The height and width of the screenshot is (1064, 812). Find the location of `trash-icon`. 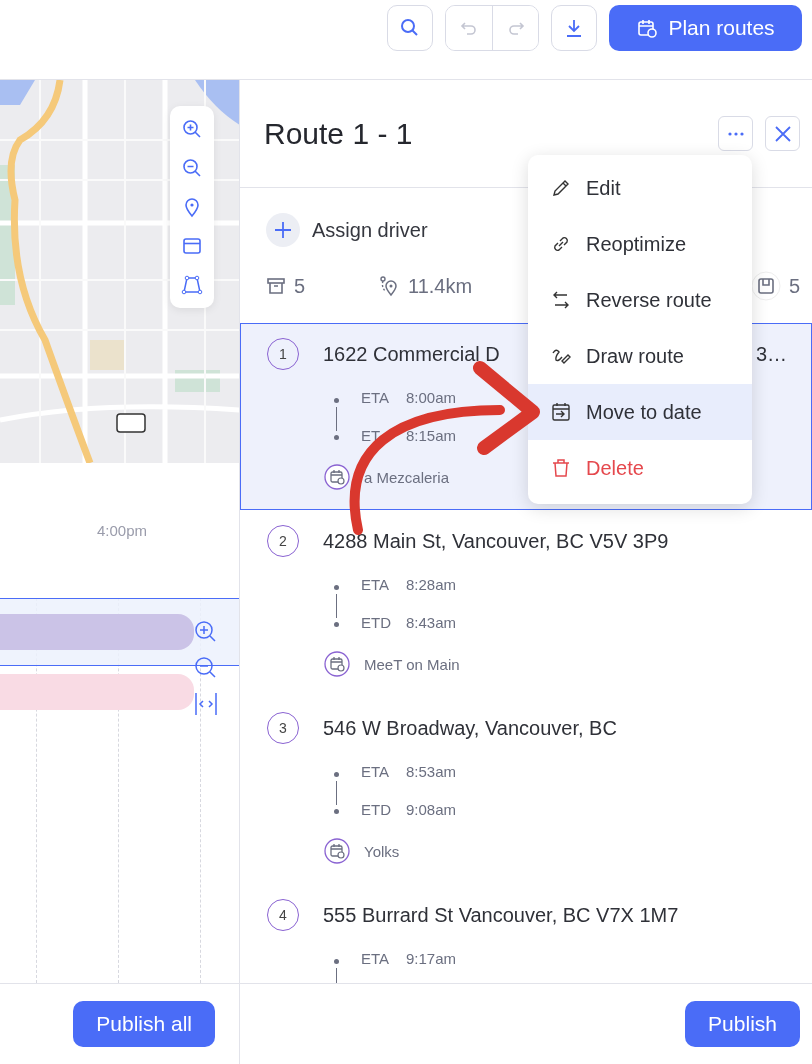

trash-icon is located at coordinates (561, 468).